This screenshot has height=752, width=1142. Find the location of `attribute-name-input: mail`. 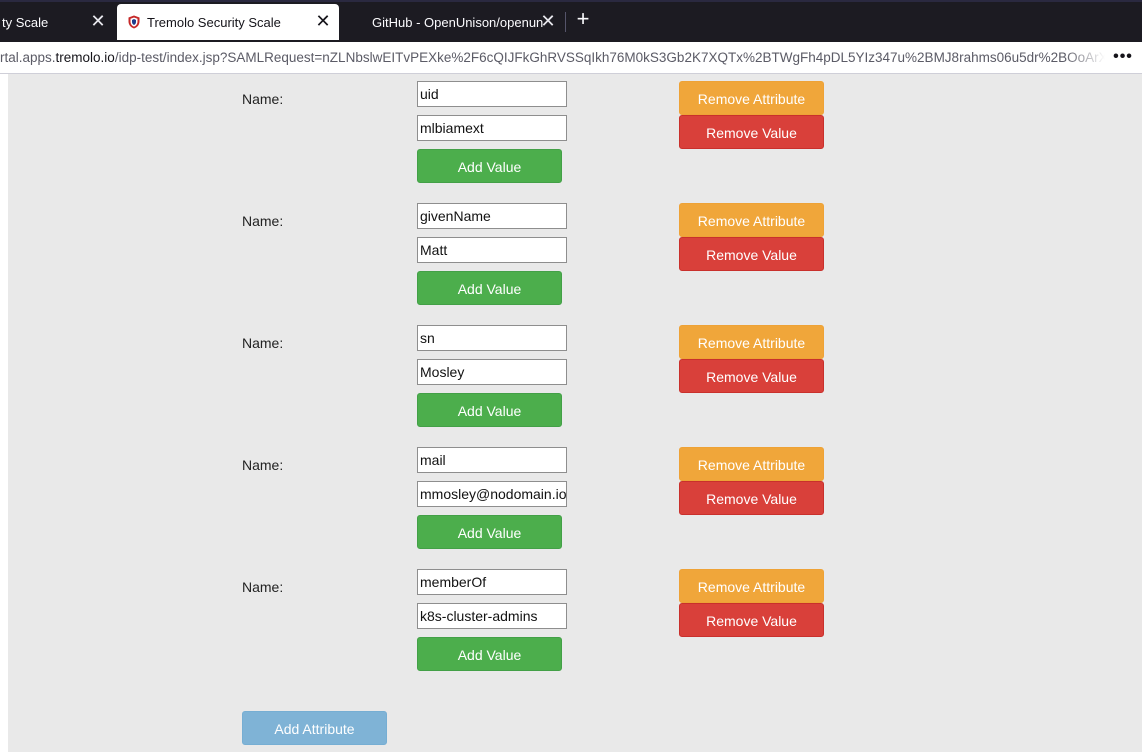

attribute-name-input: mail is located at coordinates (492, 460).